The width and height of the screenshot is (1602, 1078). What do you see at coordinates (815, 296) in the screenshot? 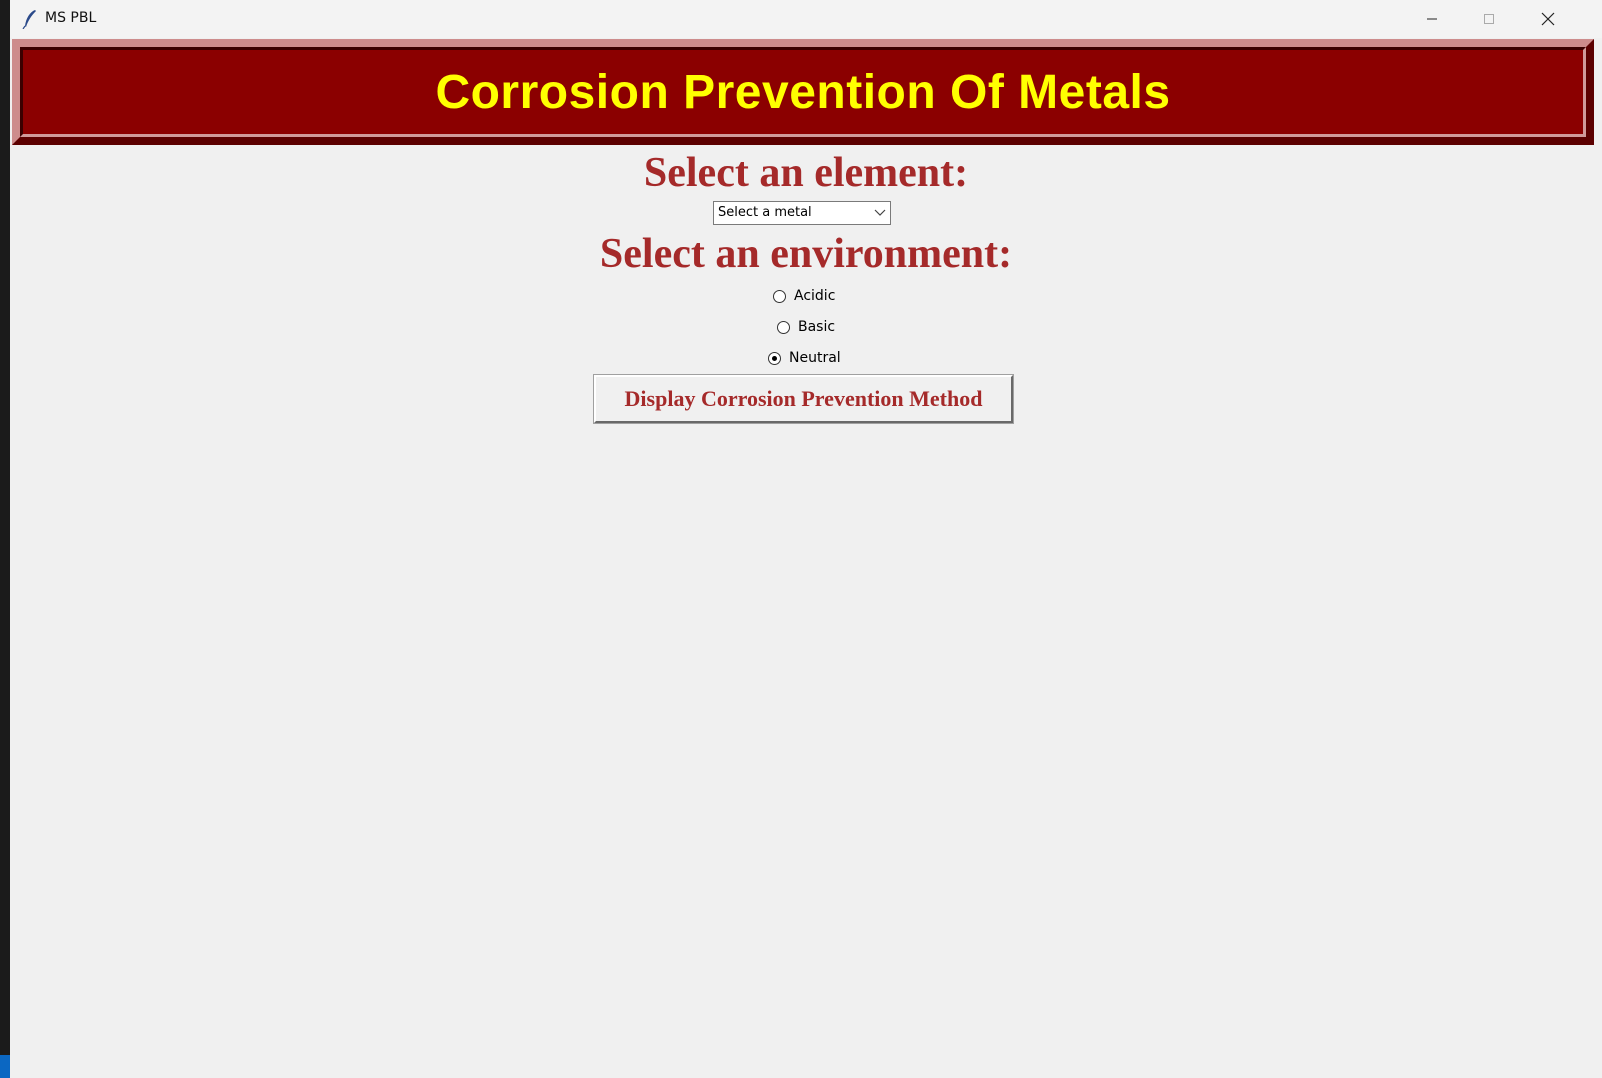
I see `radio-label-acidic: Acidic` at bounding box center [815, 296].